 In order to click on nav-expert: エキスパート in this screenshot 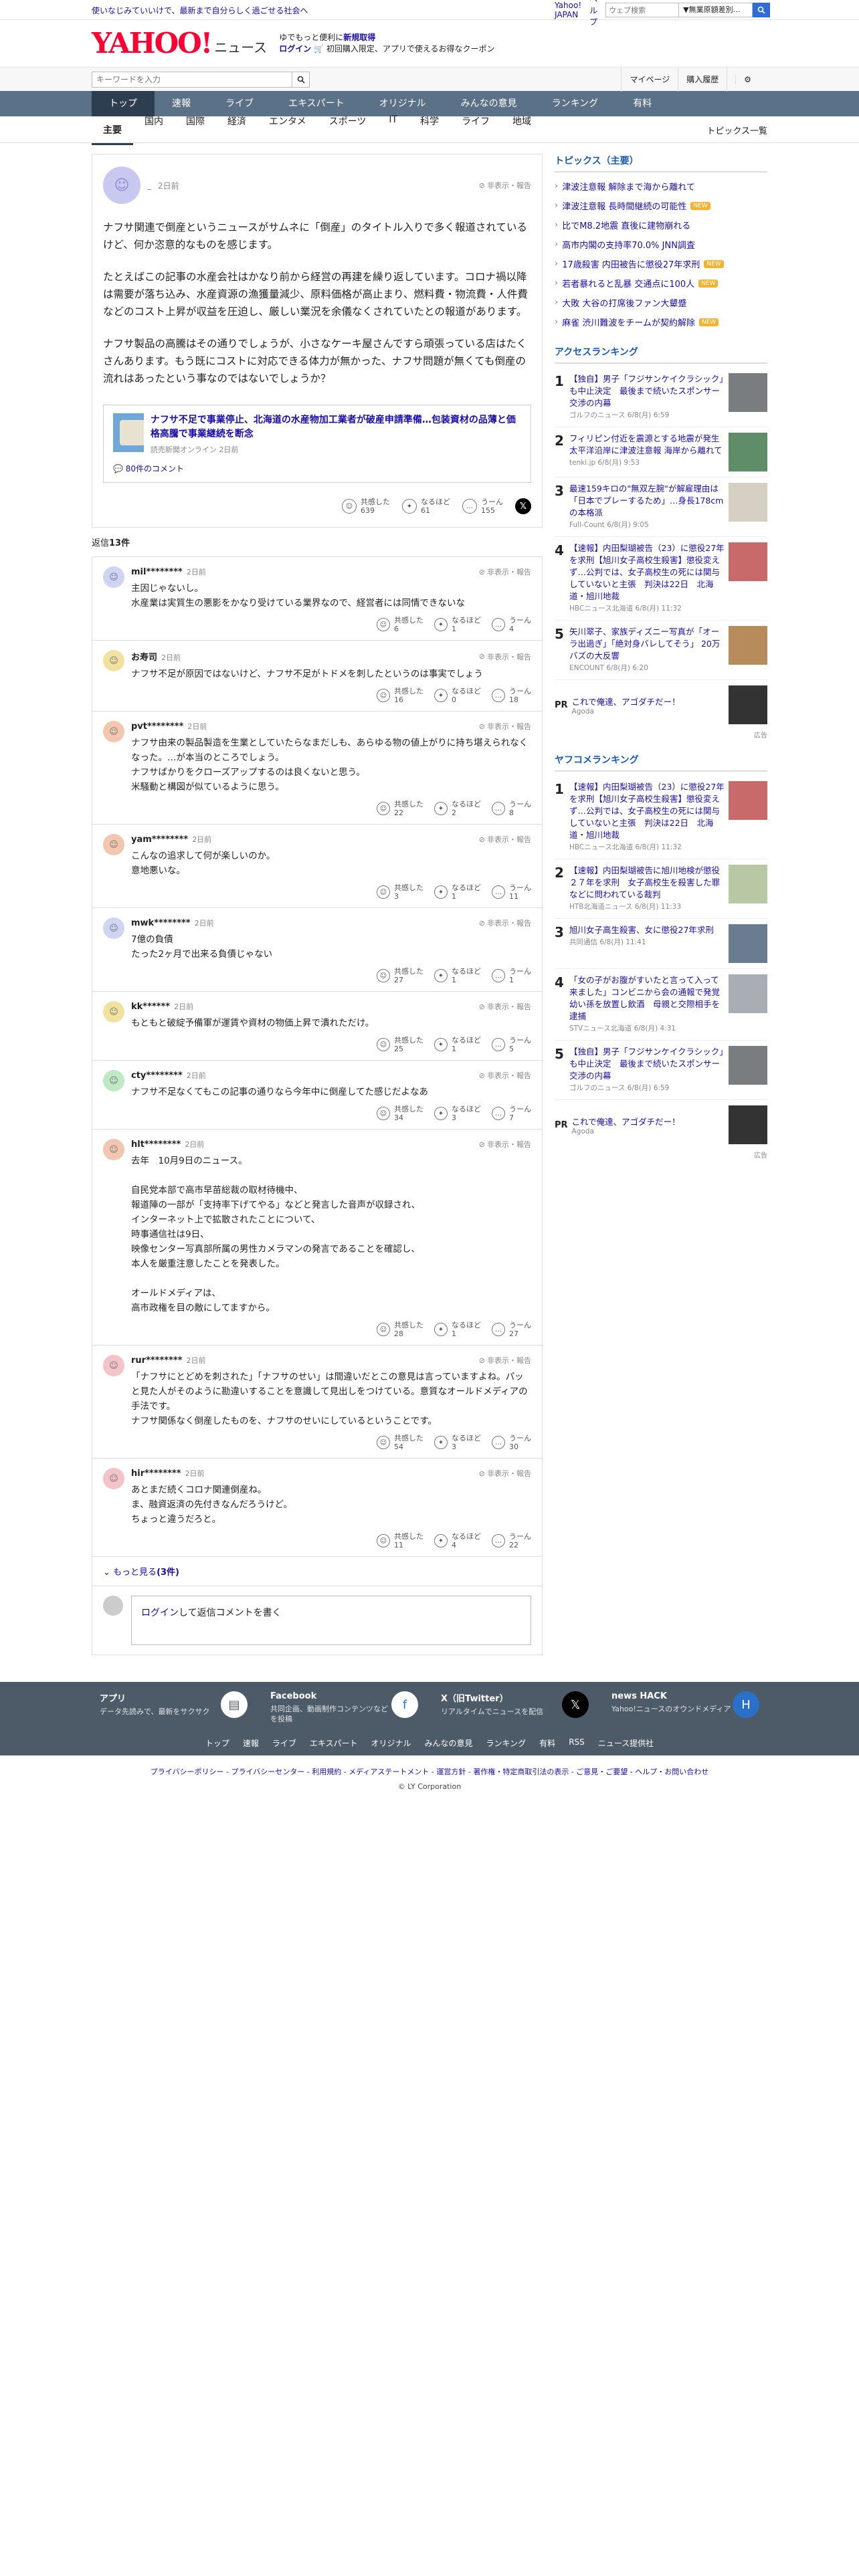, I will do `click(316, 103)`.